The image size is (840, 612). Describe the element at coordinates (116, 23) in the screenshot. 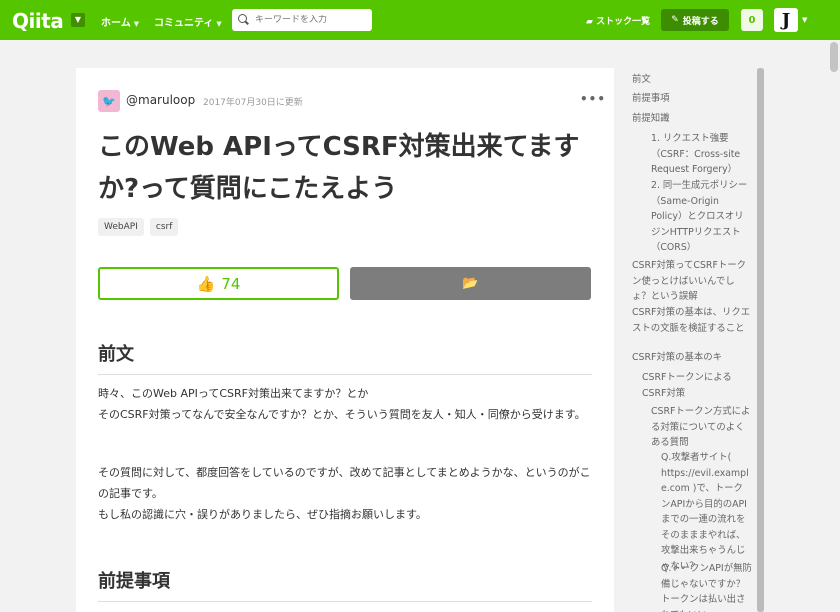

I see `nav-home-label: ホーム` at that location.